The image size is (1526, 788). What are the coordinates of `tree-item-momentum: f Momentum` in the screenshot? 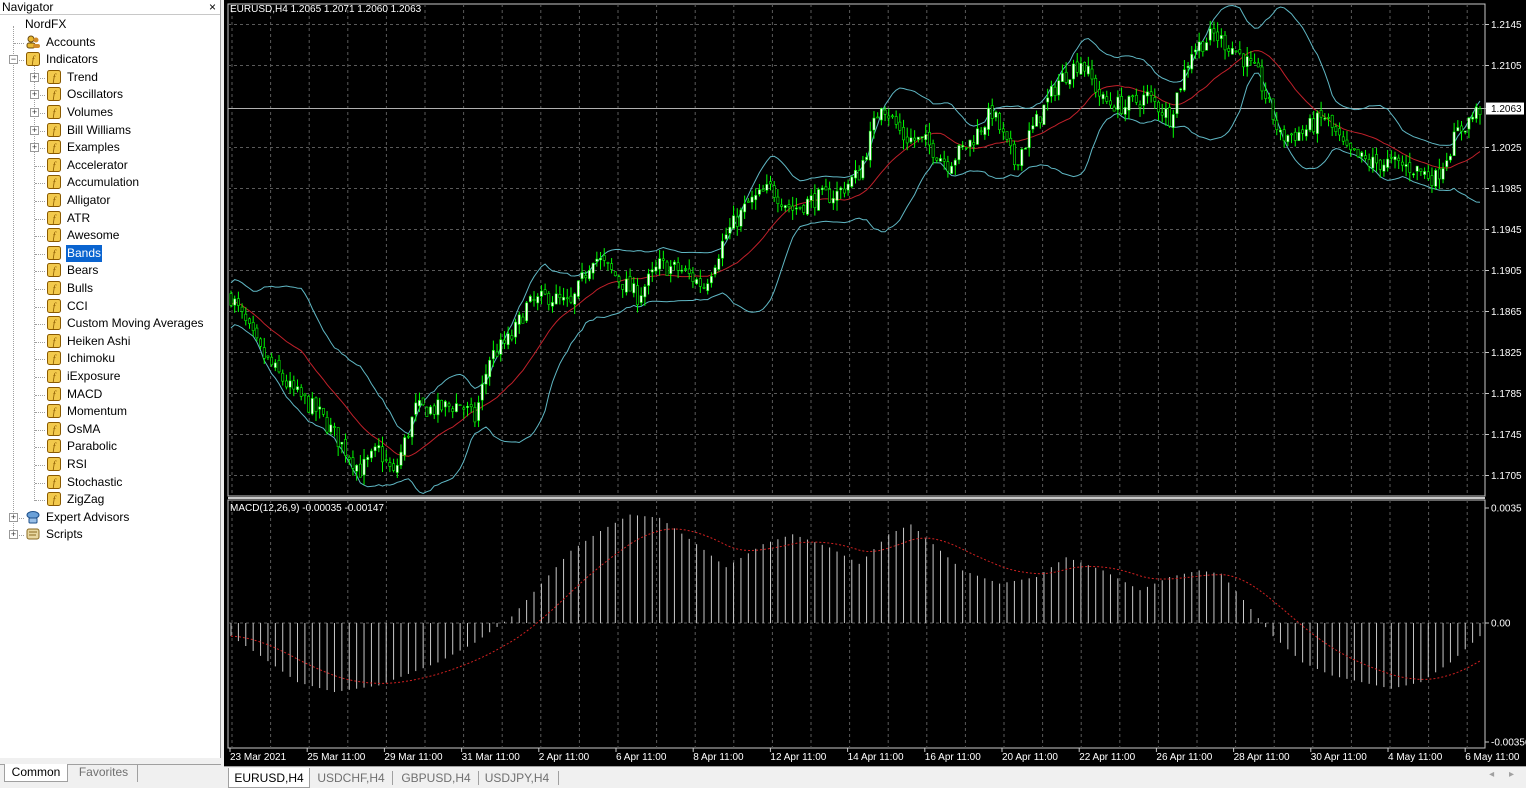 It's located at (110, 411).